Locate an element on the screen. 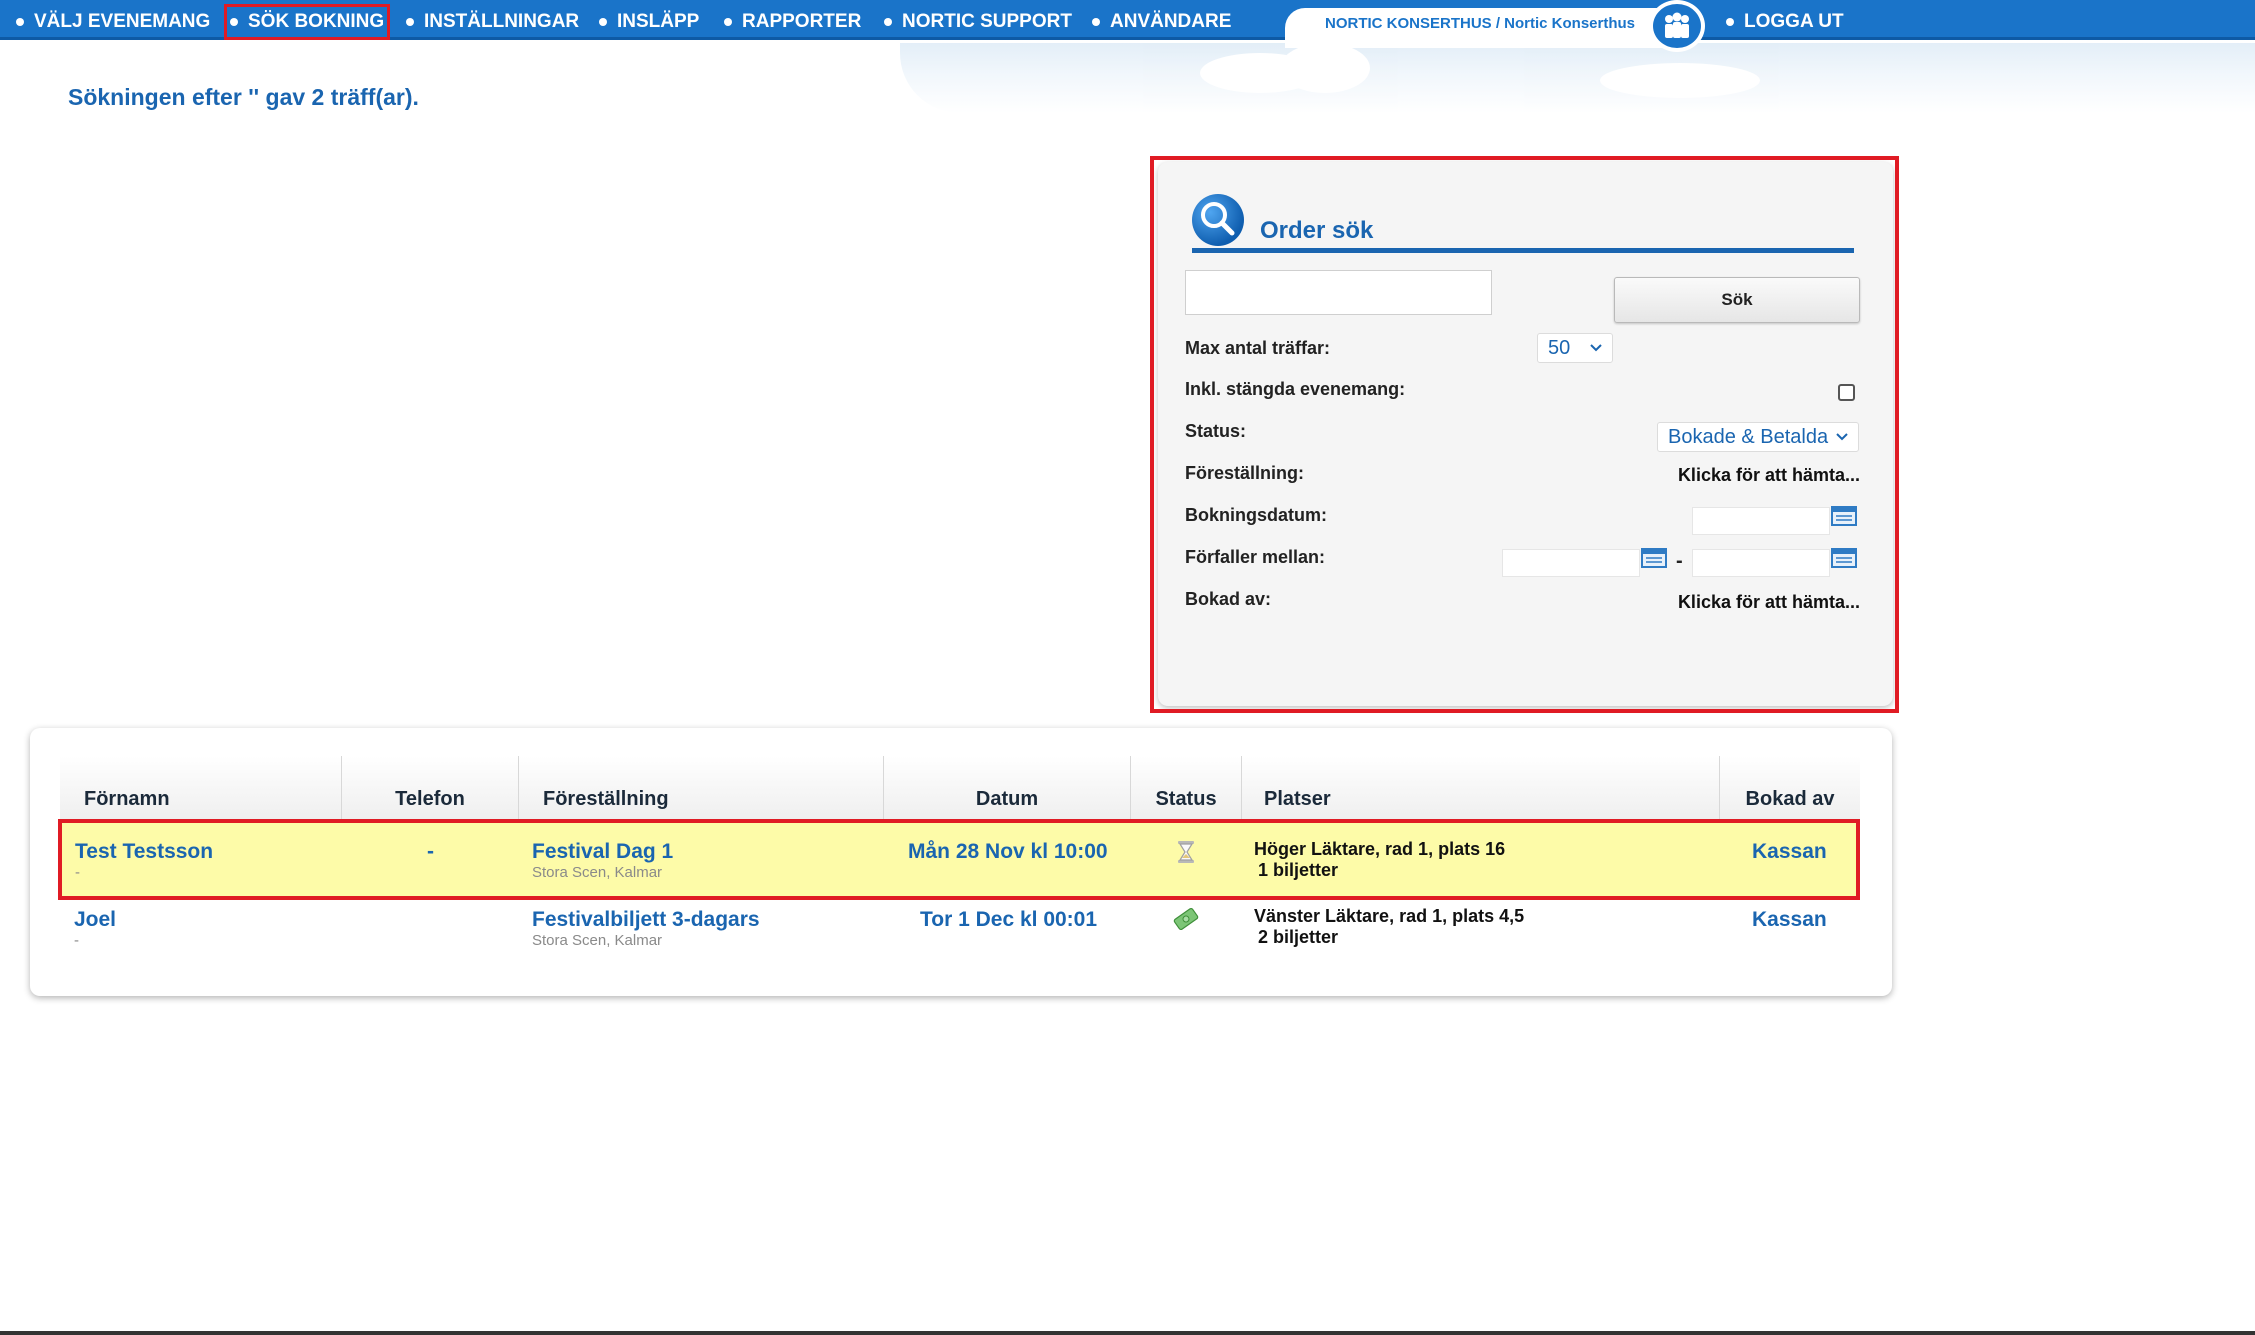 The width and height of the screenshot is (2255, 1335). row-seats: Vänster Läktare, rad 1, plats 4,5 is located at coordinates (1389, 916).